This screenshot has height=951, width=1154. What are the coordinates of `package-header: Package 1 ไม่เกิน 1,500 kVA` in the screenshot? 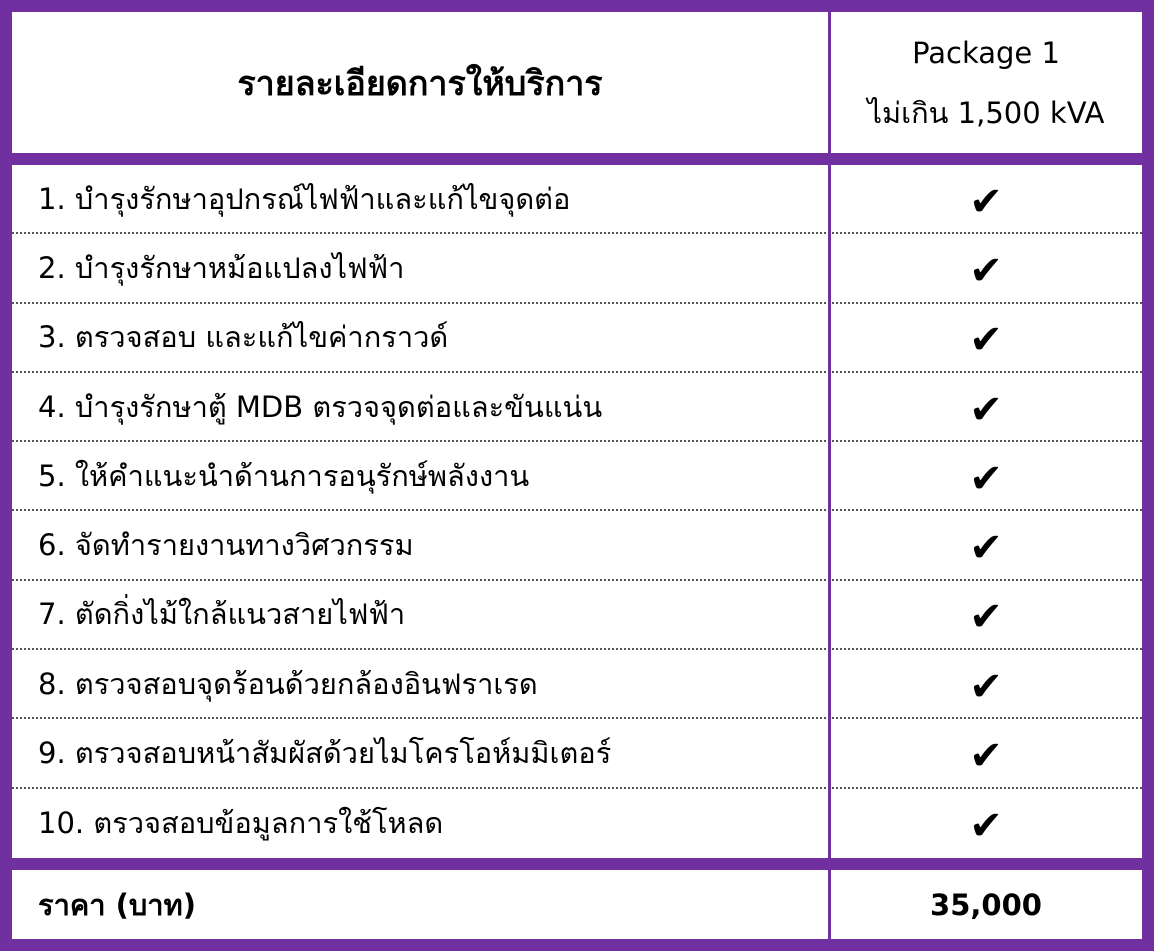 It's located at (986, 82).